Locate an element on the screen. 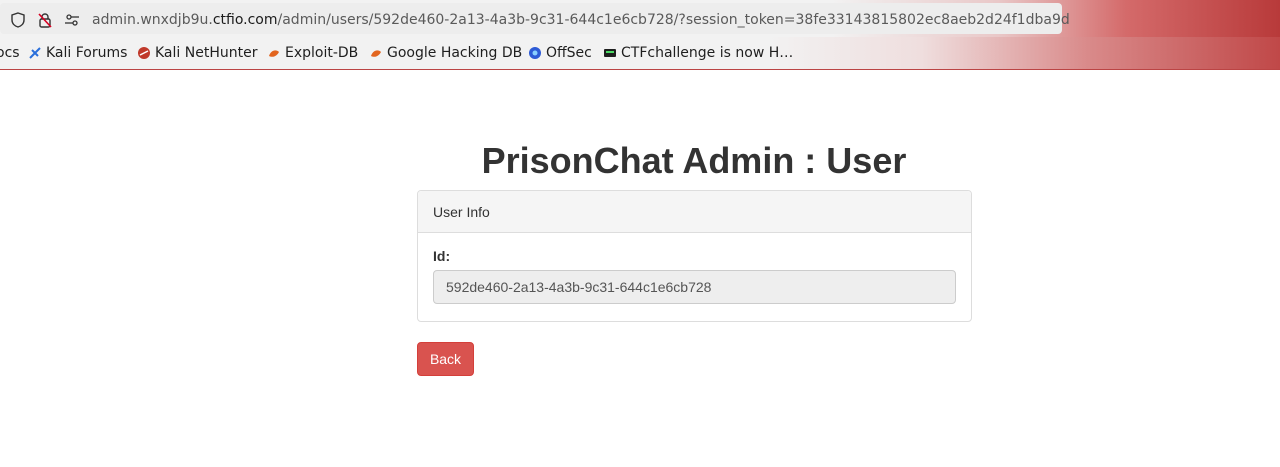  kali-dragon-icon is located at coordinates (35, 53).